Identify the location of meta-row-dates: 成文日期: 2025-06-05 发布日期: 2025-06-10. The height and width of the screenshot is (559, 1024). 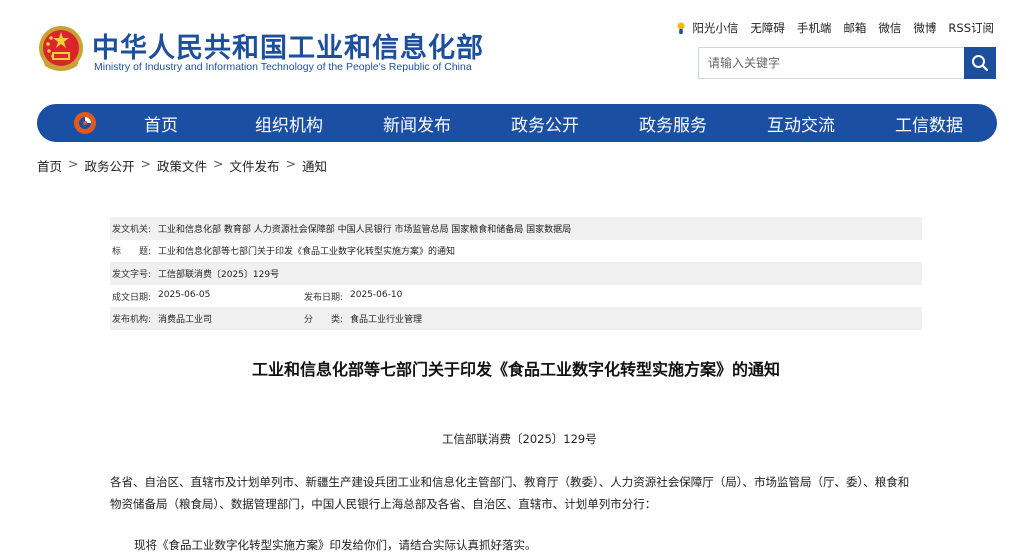
(516, 296).